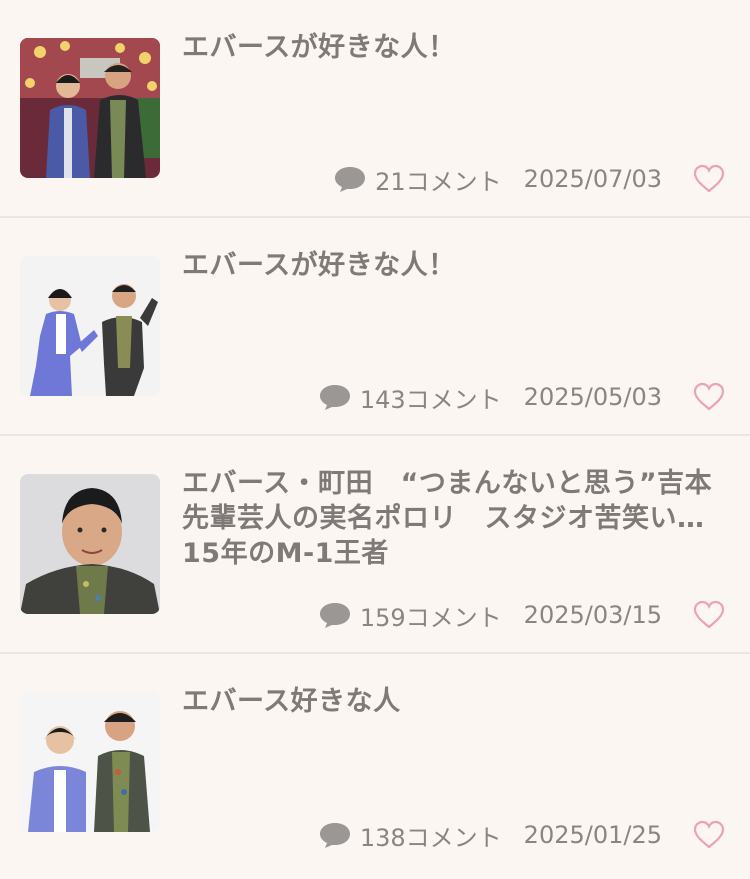  What do you see at coordinates (592, 835) in the screenshot?
I see `post-date: 2025/01/25` at bounding box center [592, 835].